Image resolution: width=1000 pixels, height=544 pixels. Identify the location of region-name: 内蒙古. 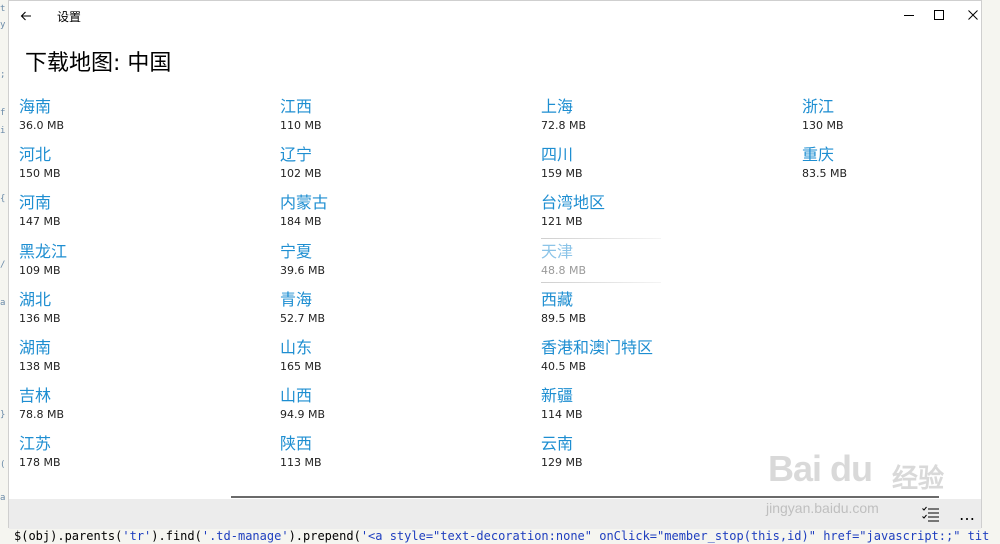
(304, 203).